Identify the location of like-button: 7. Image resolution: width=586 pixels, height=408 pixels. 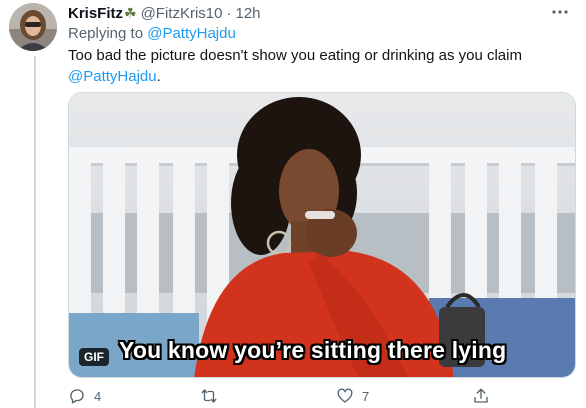
(404, 396).